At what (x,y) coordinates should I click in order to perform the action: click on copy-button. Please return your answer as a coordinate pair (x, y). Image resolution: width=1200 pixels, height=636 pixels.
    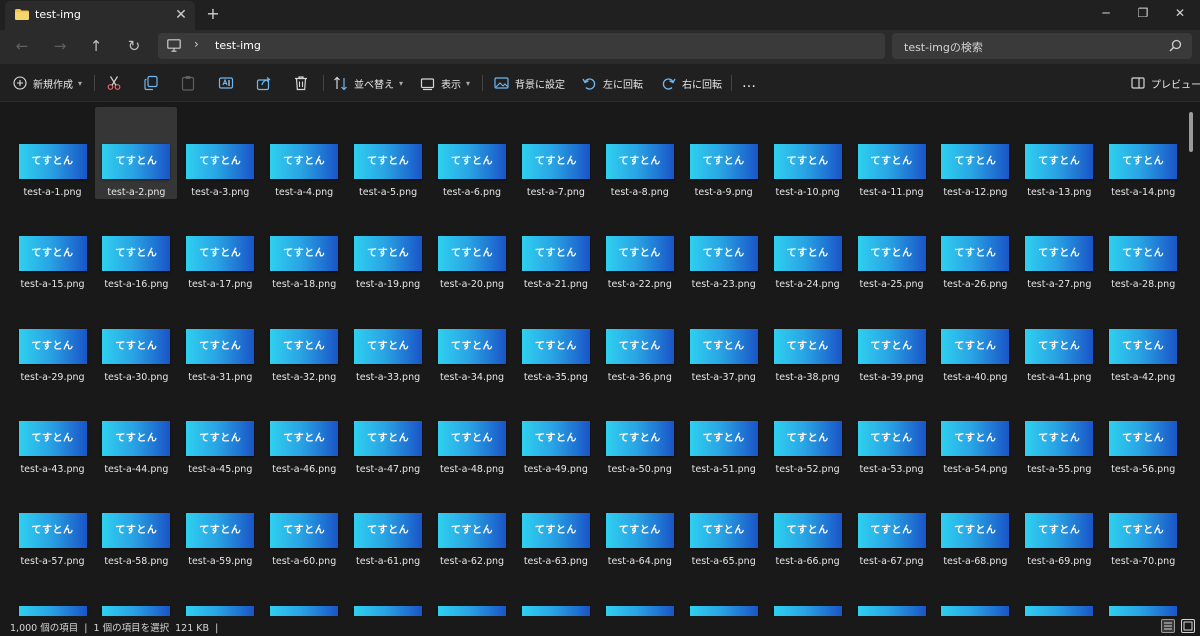
    Looking at the image, I should click on (151, 83).